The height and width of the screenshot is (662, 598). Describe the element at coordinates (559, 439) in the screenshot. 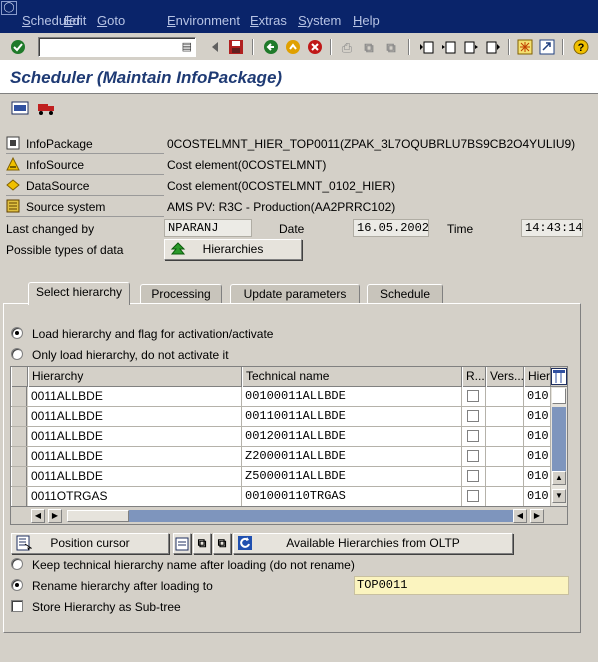

I see `vertical-scroll-thumb` at that location.